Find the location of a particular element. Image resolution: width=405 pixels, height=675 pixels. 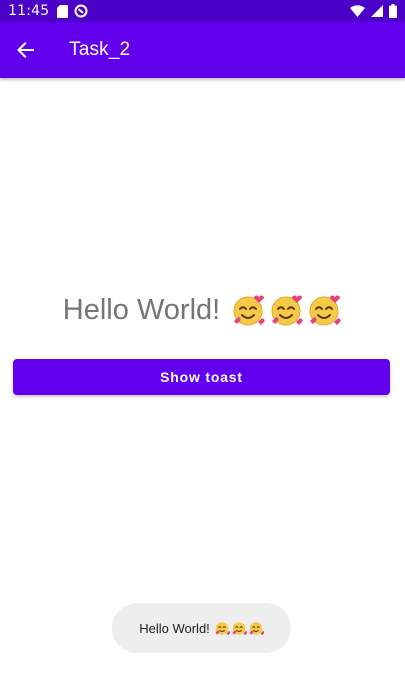

signal-icon is located at coordinates (377, 11).